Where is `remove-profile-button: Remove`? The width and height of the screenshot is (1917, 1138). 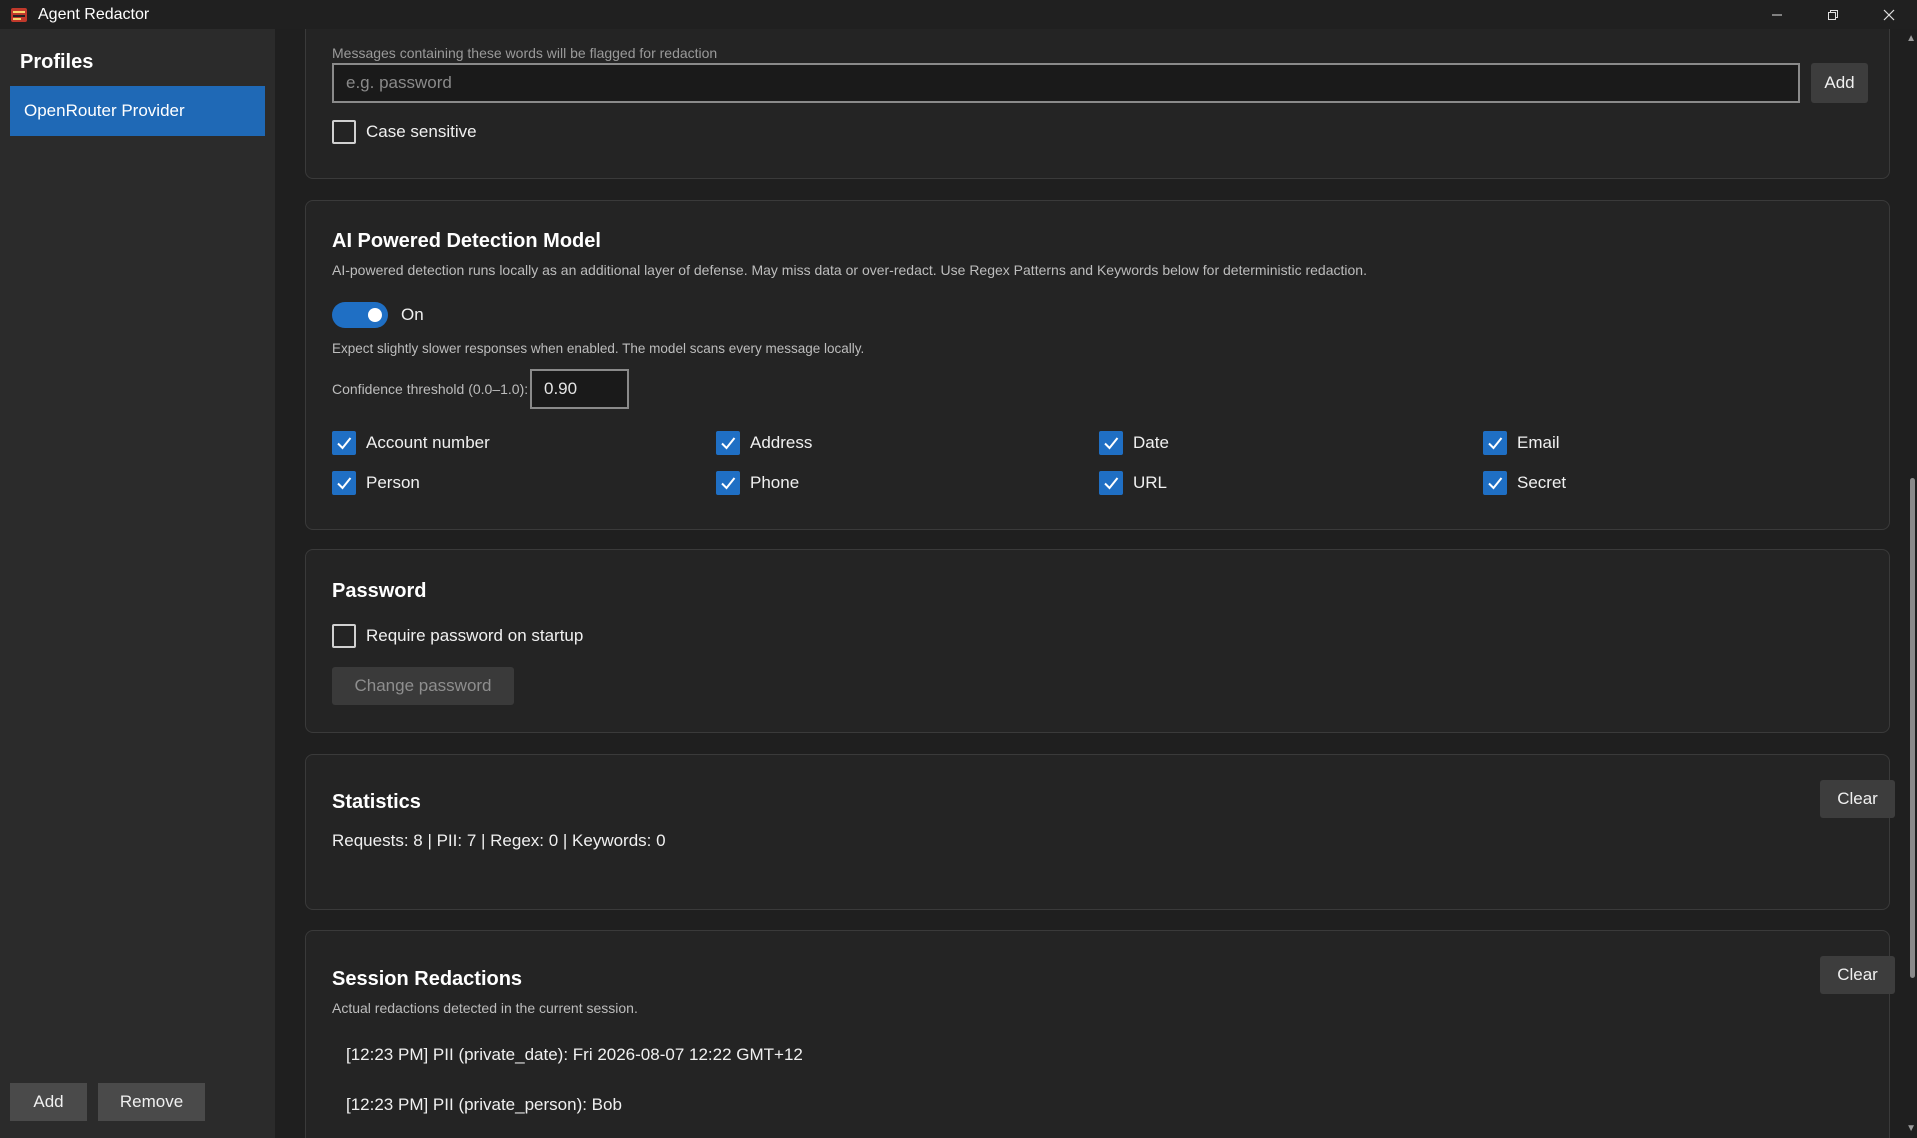 remove-profile-button: Remove is located at coordinates (151, 1102).